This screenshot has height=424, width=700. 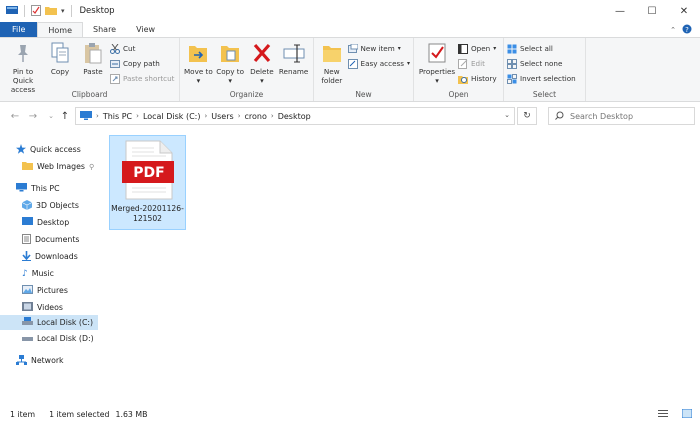 I want to click on crumb-desktop: Desktop, so click(x=294, y=116).